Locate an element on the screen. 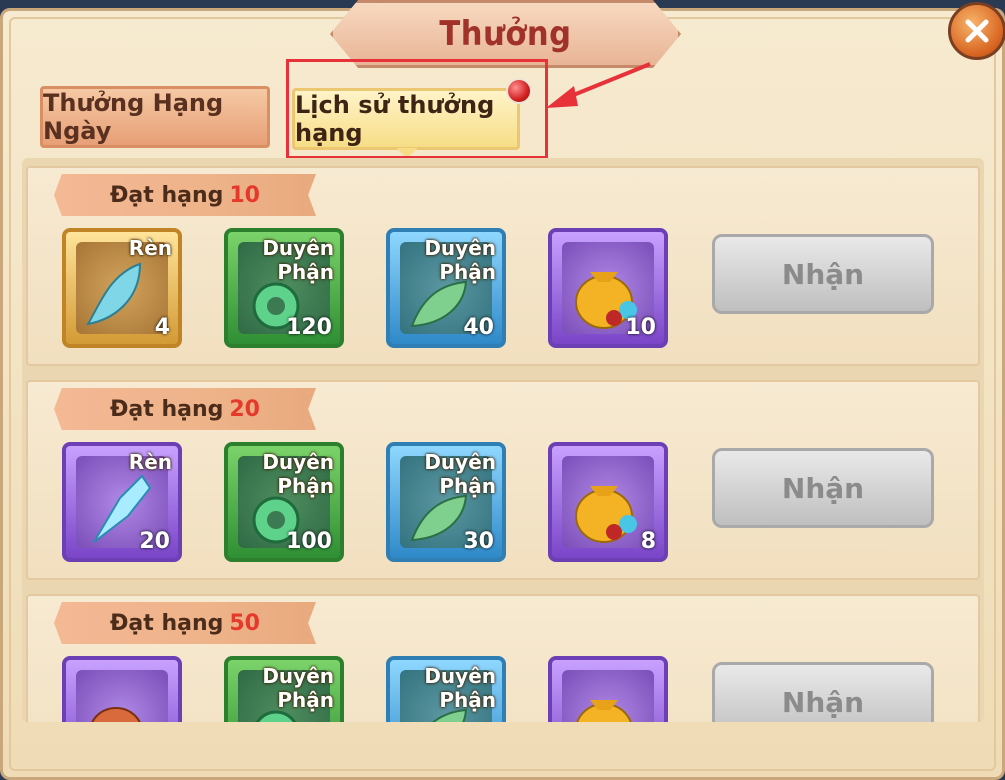  rank-ribbon: Đạt hạng 50 is located at coordinates (185, 623).